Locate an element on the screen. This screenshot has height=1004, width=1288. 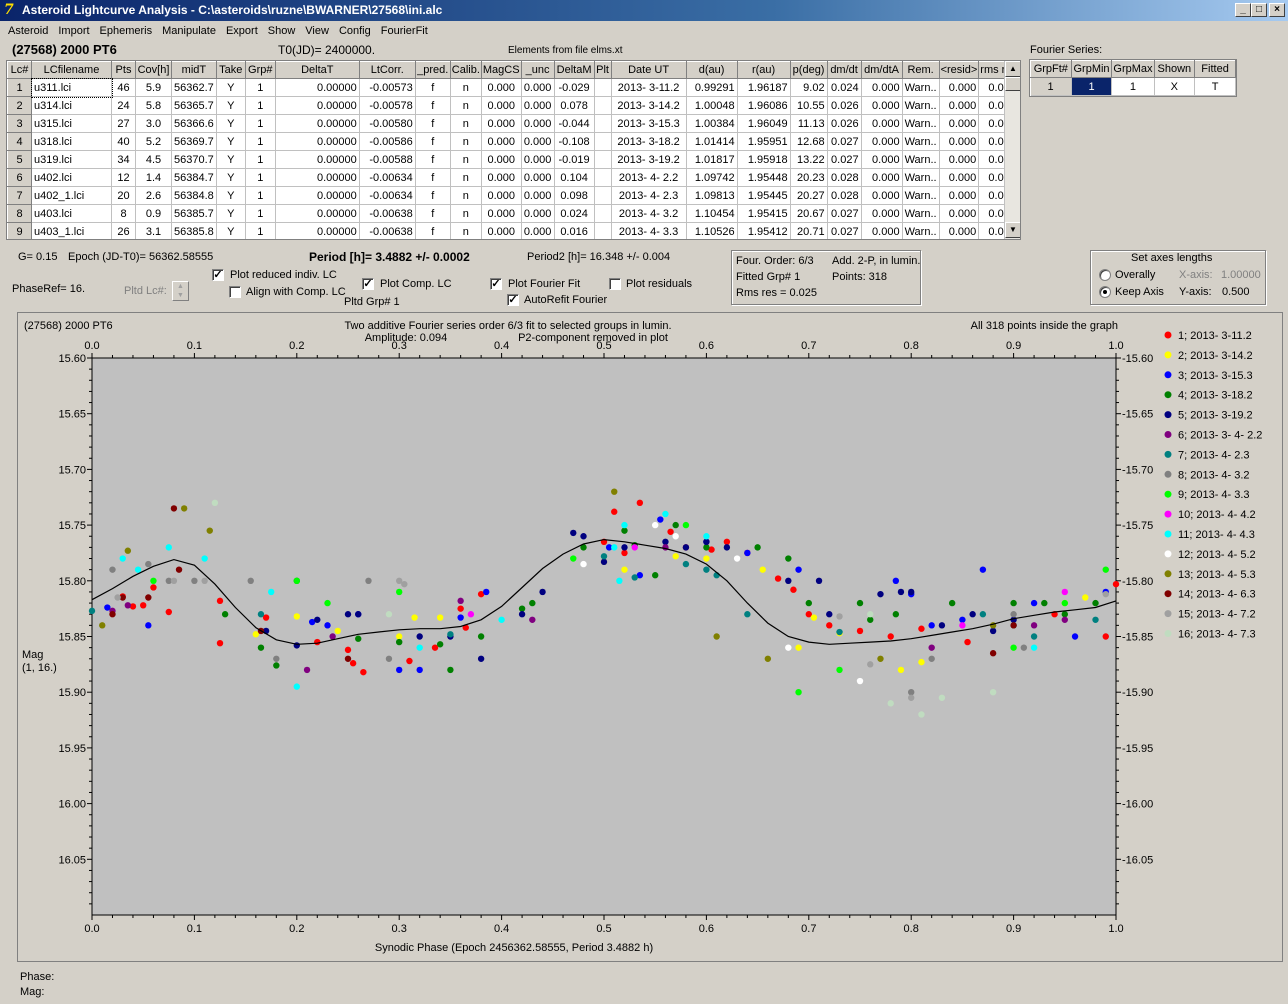
fourier-column-header: GrpFt# is located at coordinates (1051, 69).